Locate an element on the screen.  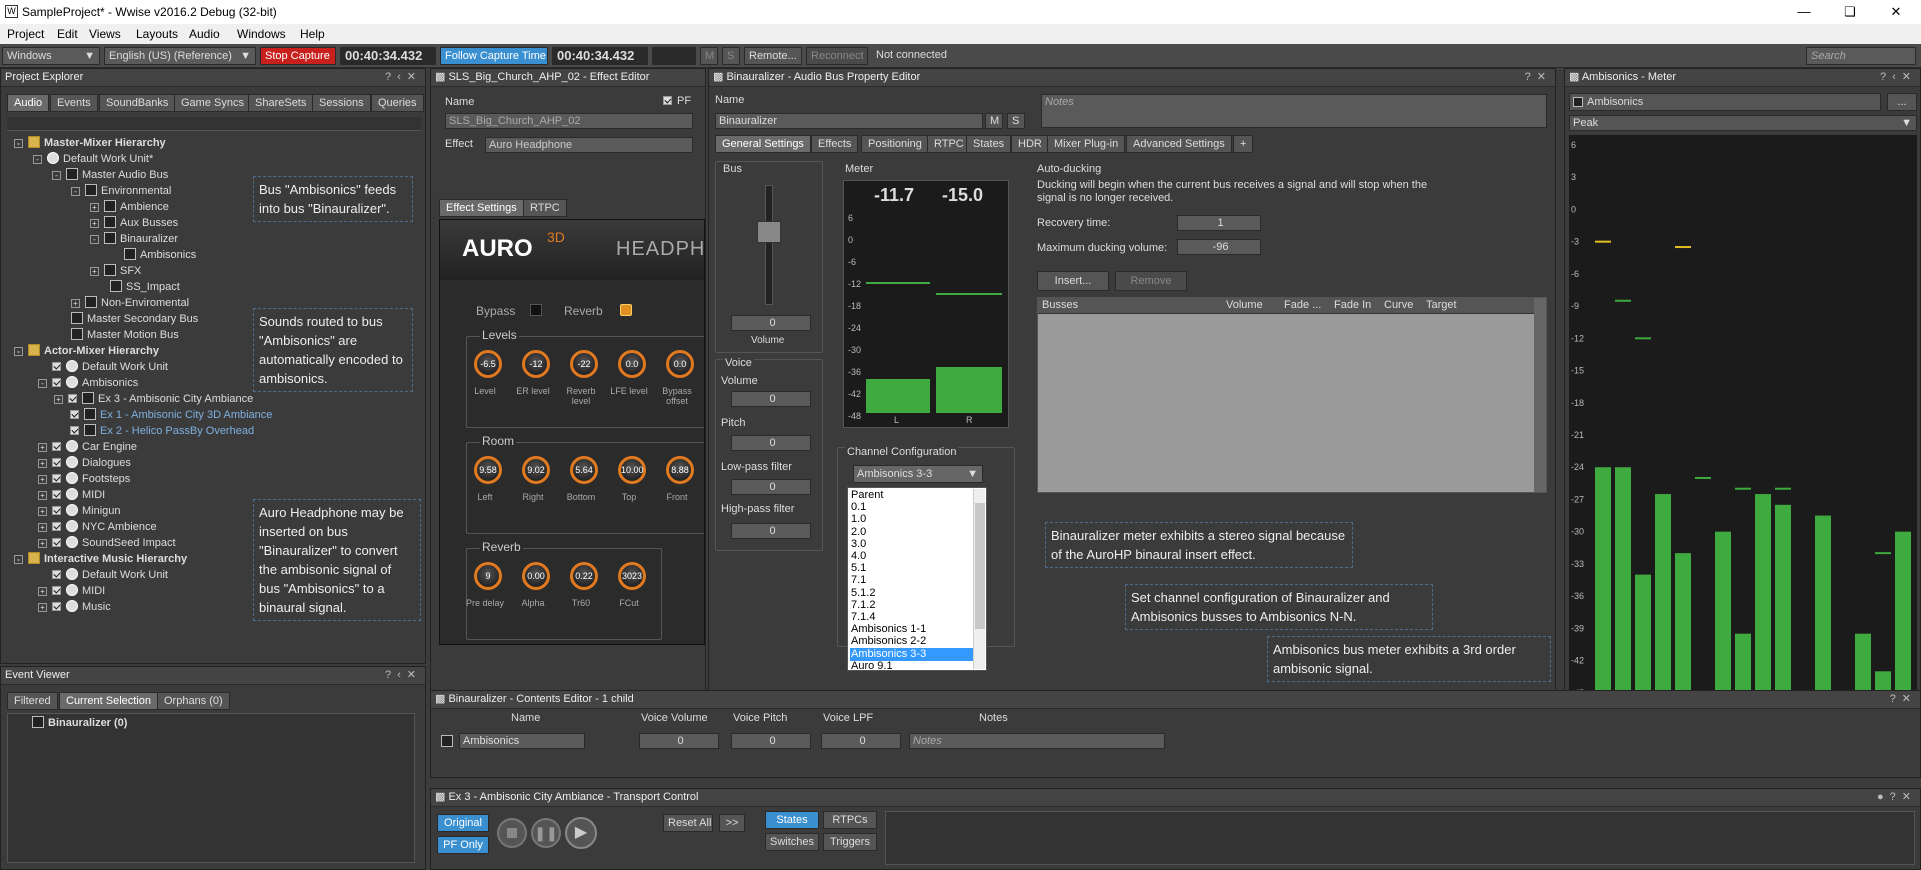
knob-control: 9.58 is located at coordinates (488, 470).